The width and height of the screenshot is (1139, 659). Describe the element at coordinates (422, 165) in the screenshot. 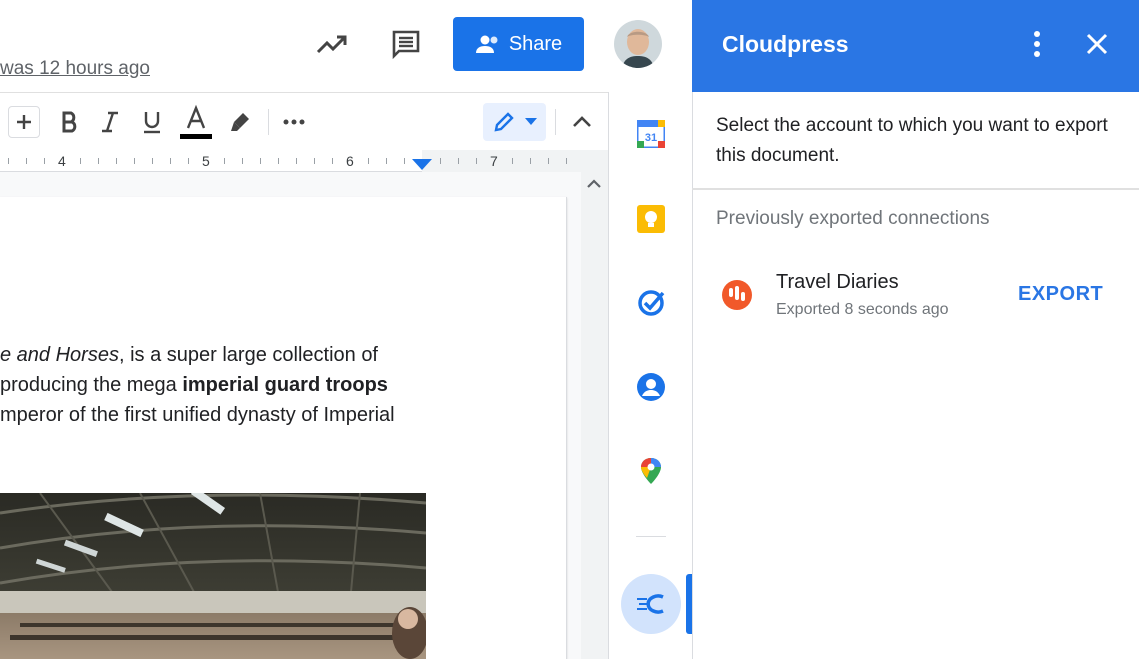

I see `right-indent-marker` at that location.